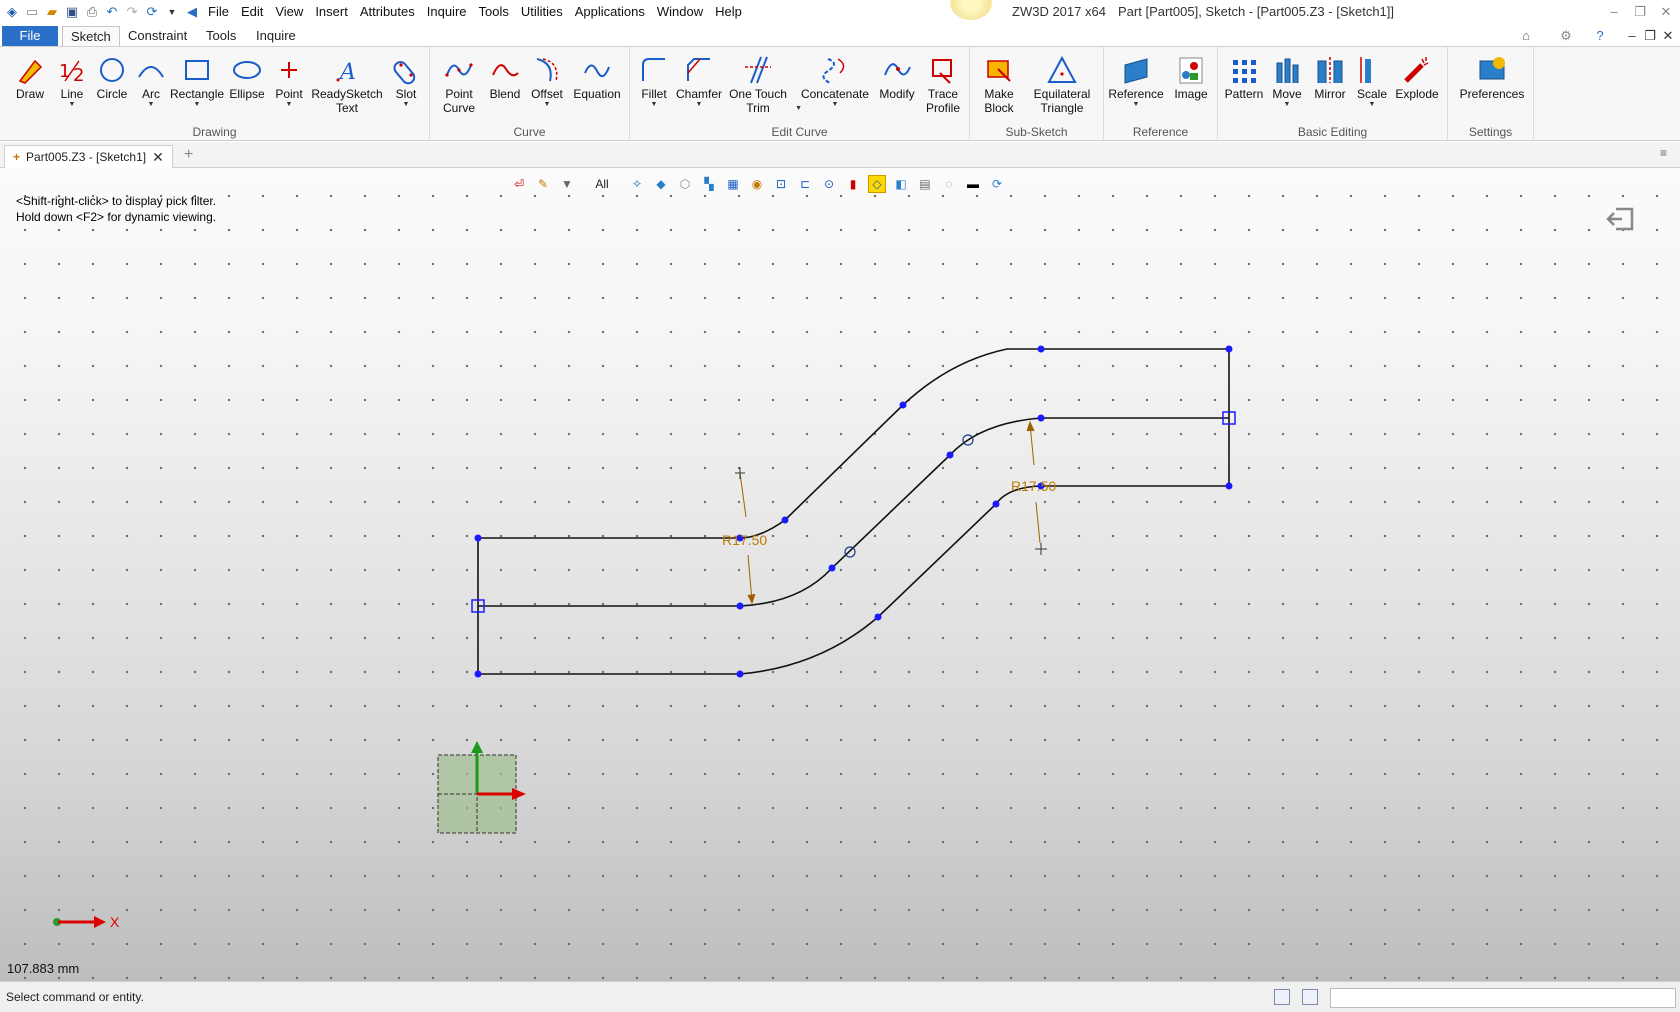 The image size is (1680, 1012). Describe the element at coordinates (252, 12) in the screenshot. I see `menu-edit: Edit` at that location.